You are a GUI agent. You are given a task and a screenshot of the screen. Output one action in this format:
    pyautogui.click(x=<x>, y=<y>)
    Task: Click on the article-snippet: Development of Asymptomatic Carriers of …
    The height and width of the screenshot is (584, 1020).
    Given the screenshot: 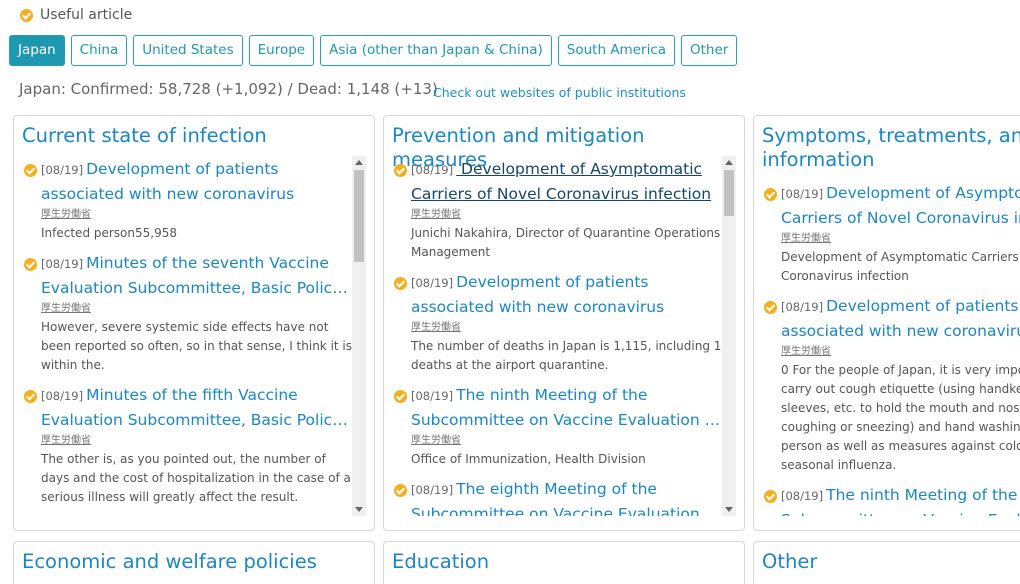 What is the action you would take?
    pyautogui.click(x=900, y=266)
    